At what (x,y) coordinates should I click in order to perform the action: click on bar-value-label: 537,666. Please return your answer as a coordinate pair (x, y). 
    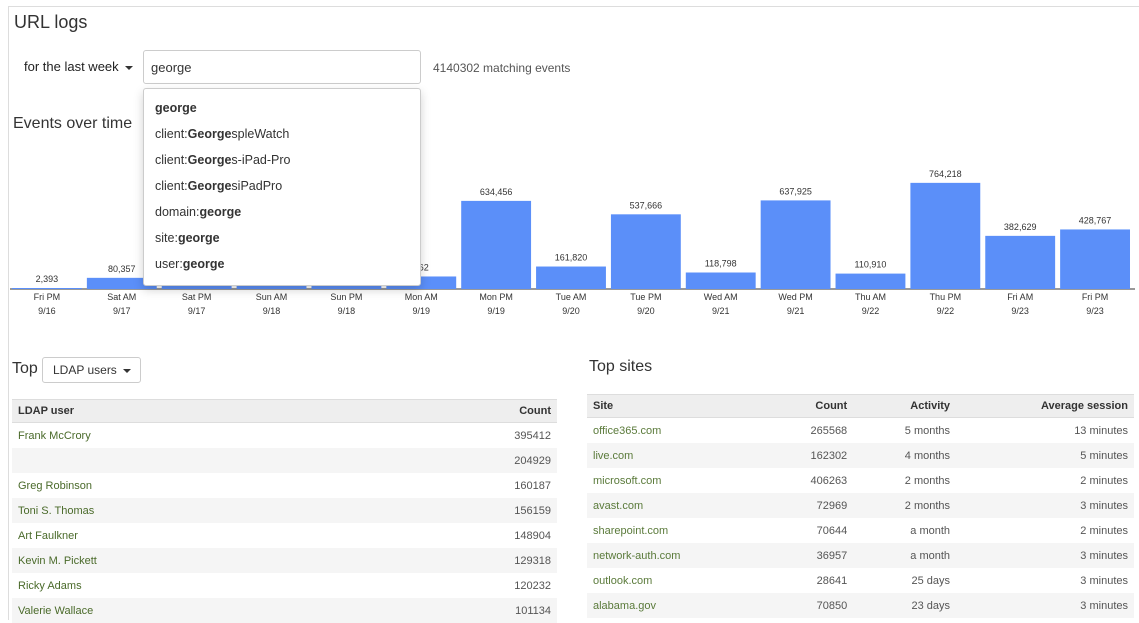
    Looking at the image, I should click on (646, 205).